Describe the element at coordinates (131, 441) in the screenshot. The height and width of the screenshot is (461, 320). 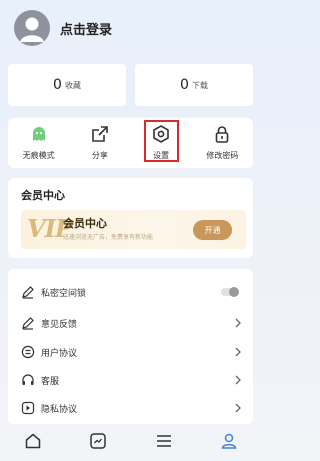
I see `bottom-tab-bar` at that location.